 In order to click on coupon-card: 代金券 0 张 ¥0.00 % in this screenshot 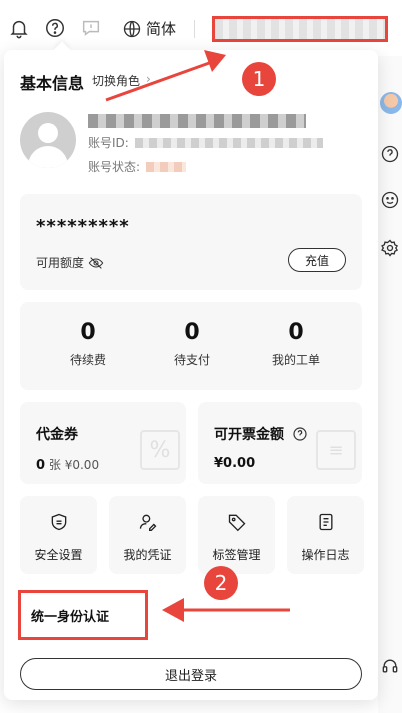, I will do `click(103, 443)`.